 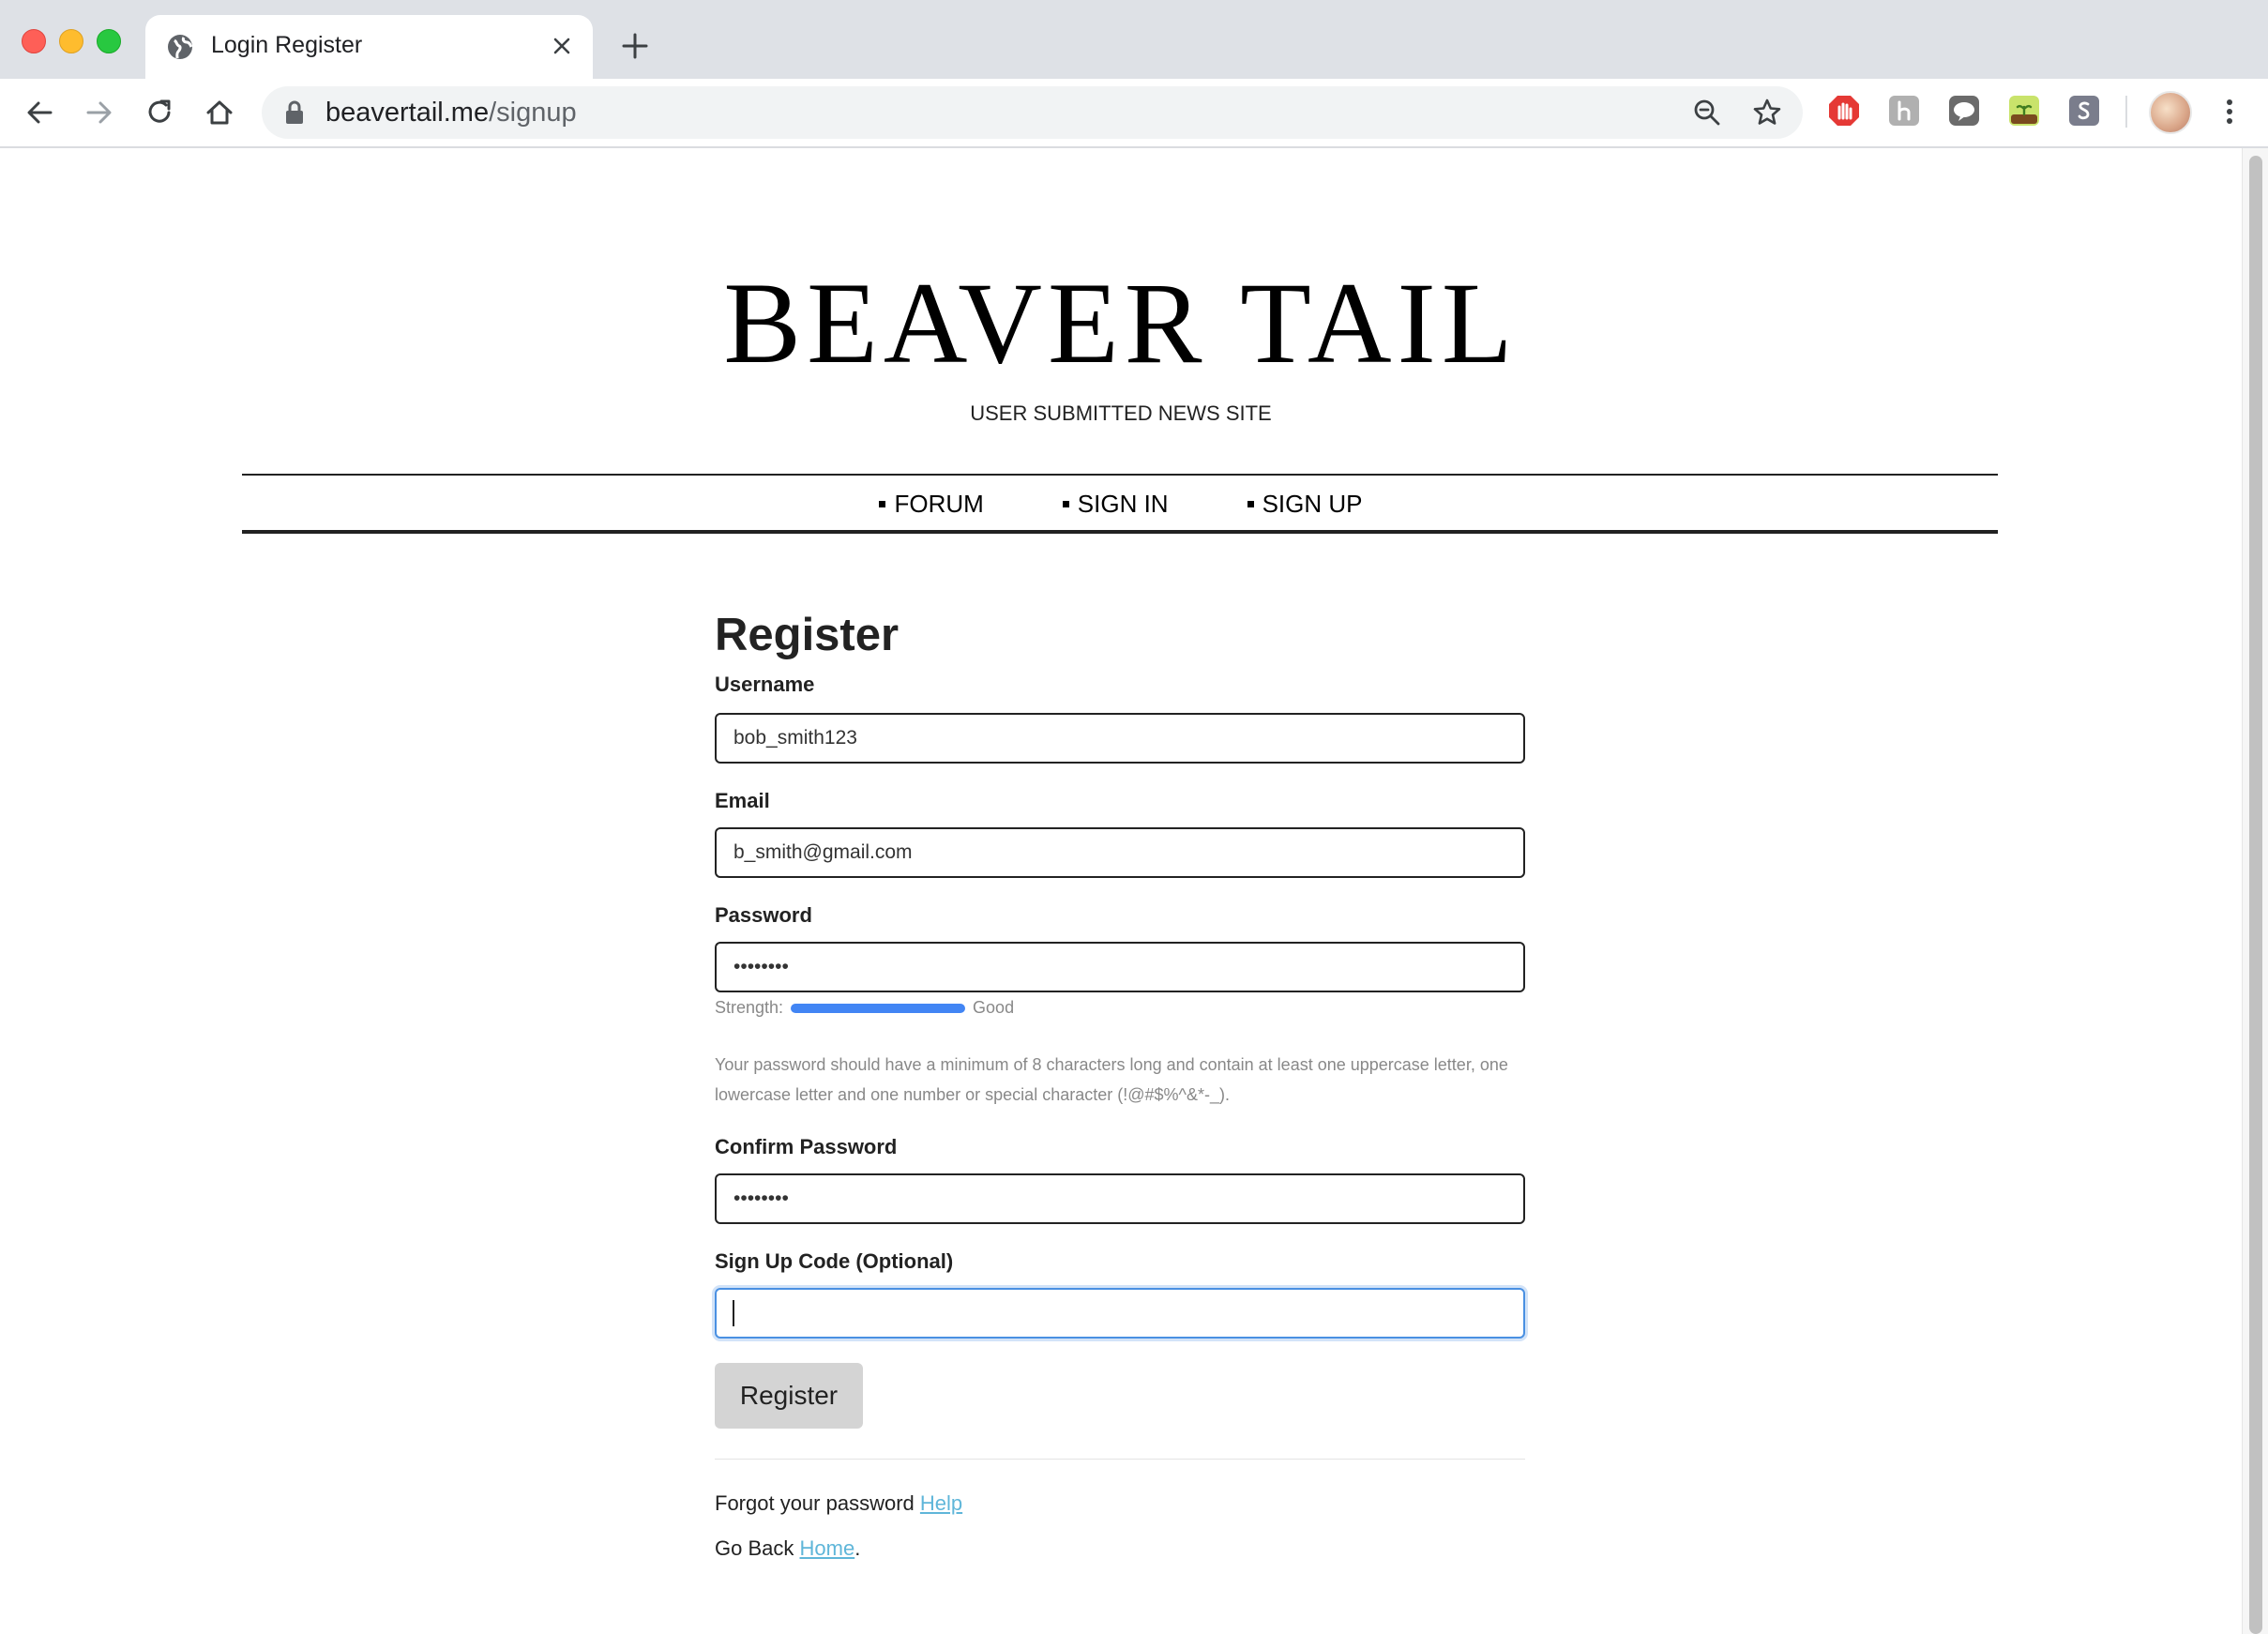 What do you see at coordinates (369, 47) in the screenshot?
I see `browser-tab: Login Register` at bounding box center [369, 47].